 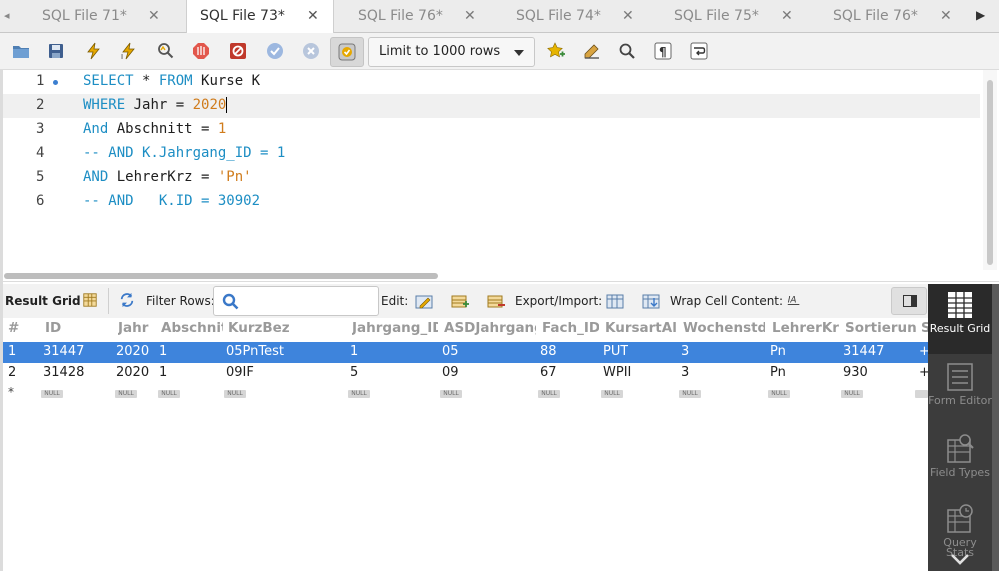 I want to click on rollback-icon, so click(x=311, y=51).